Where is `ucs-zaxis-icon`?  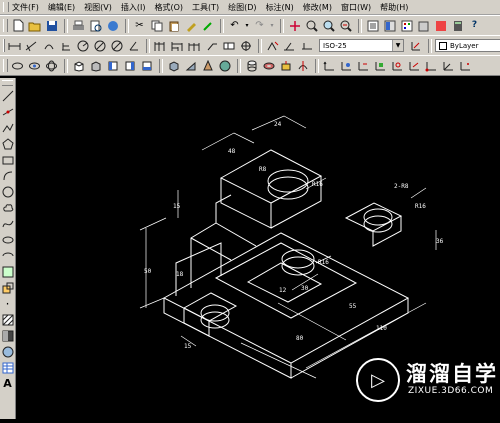 ucs-zaxis-icon is located at coordinates (448, 65).